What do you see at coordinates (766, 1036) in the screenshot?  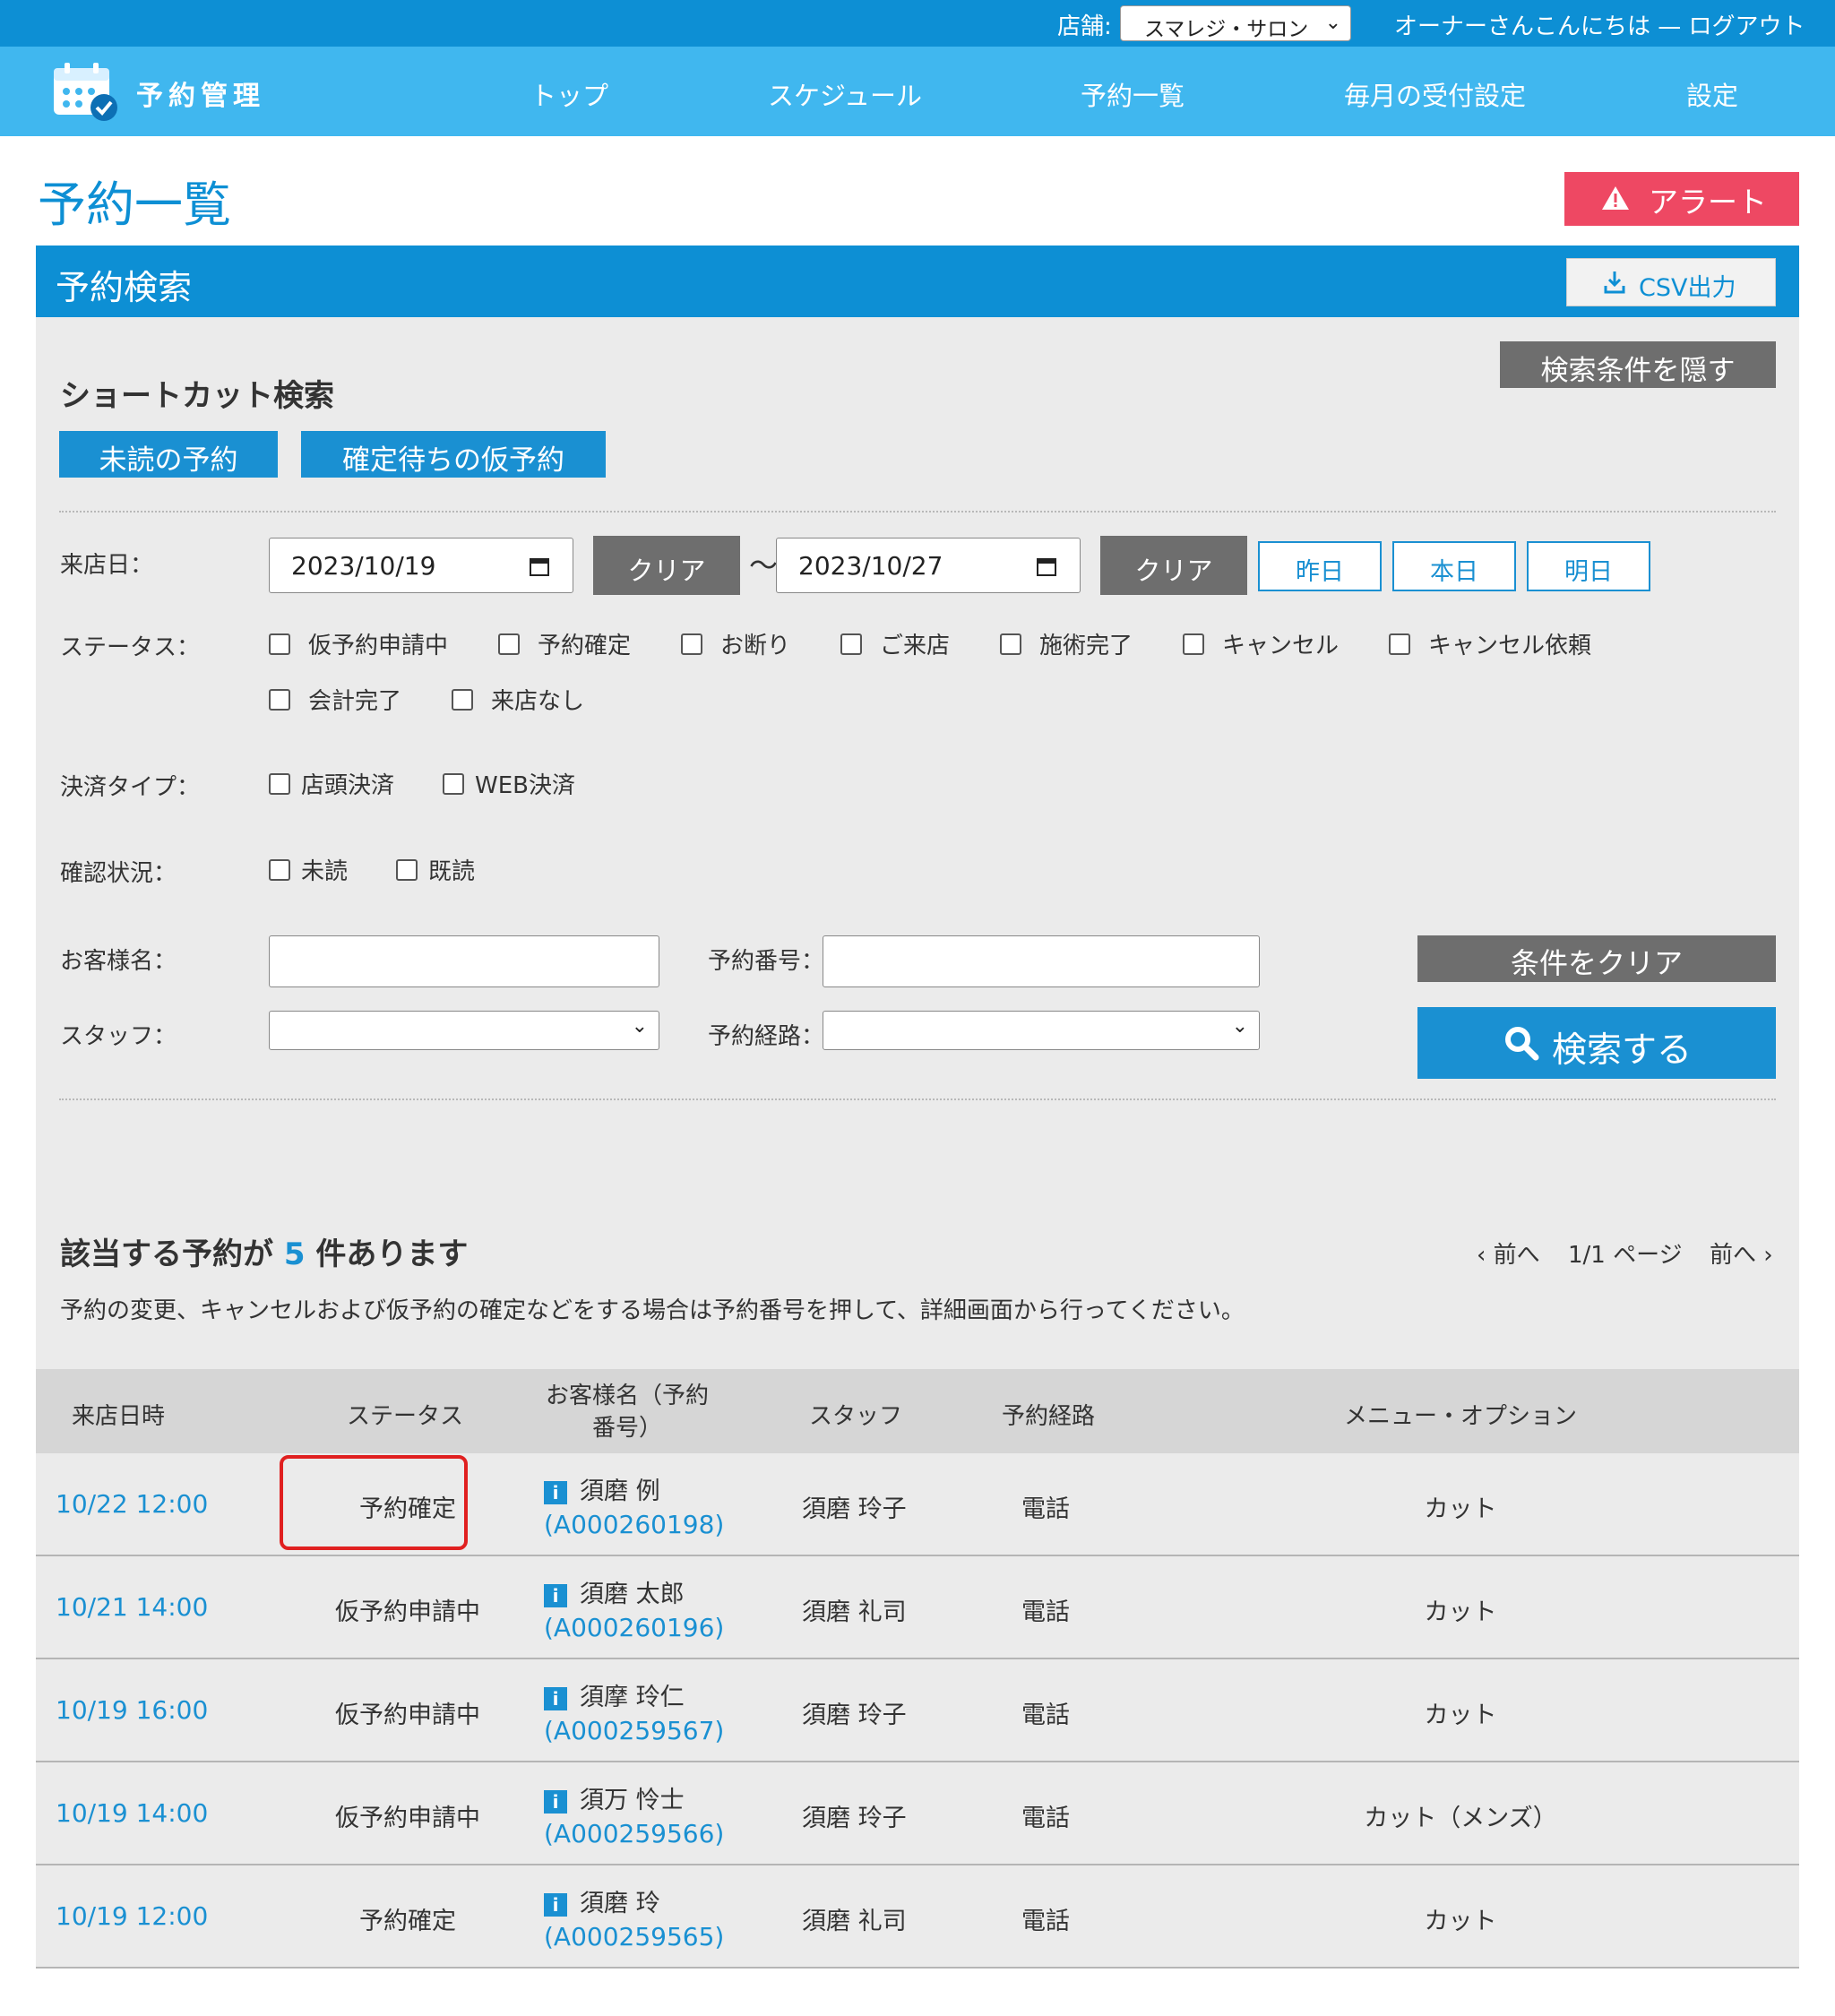 I see `reservation-route-label: 予約経路：` at bounding box center [766, 1036].